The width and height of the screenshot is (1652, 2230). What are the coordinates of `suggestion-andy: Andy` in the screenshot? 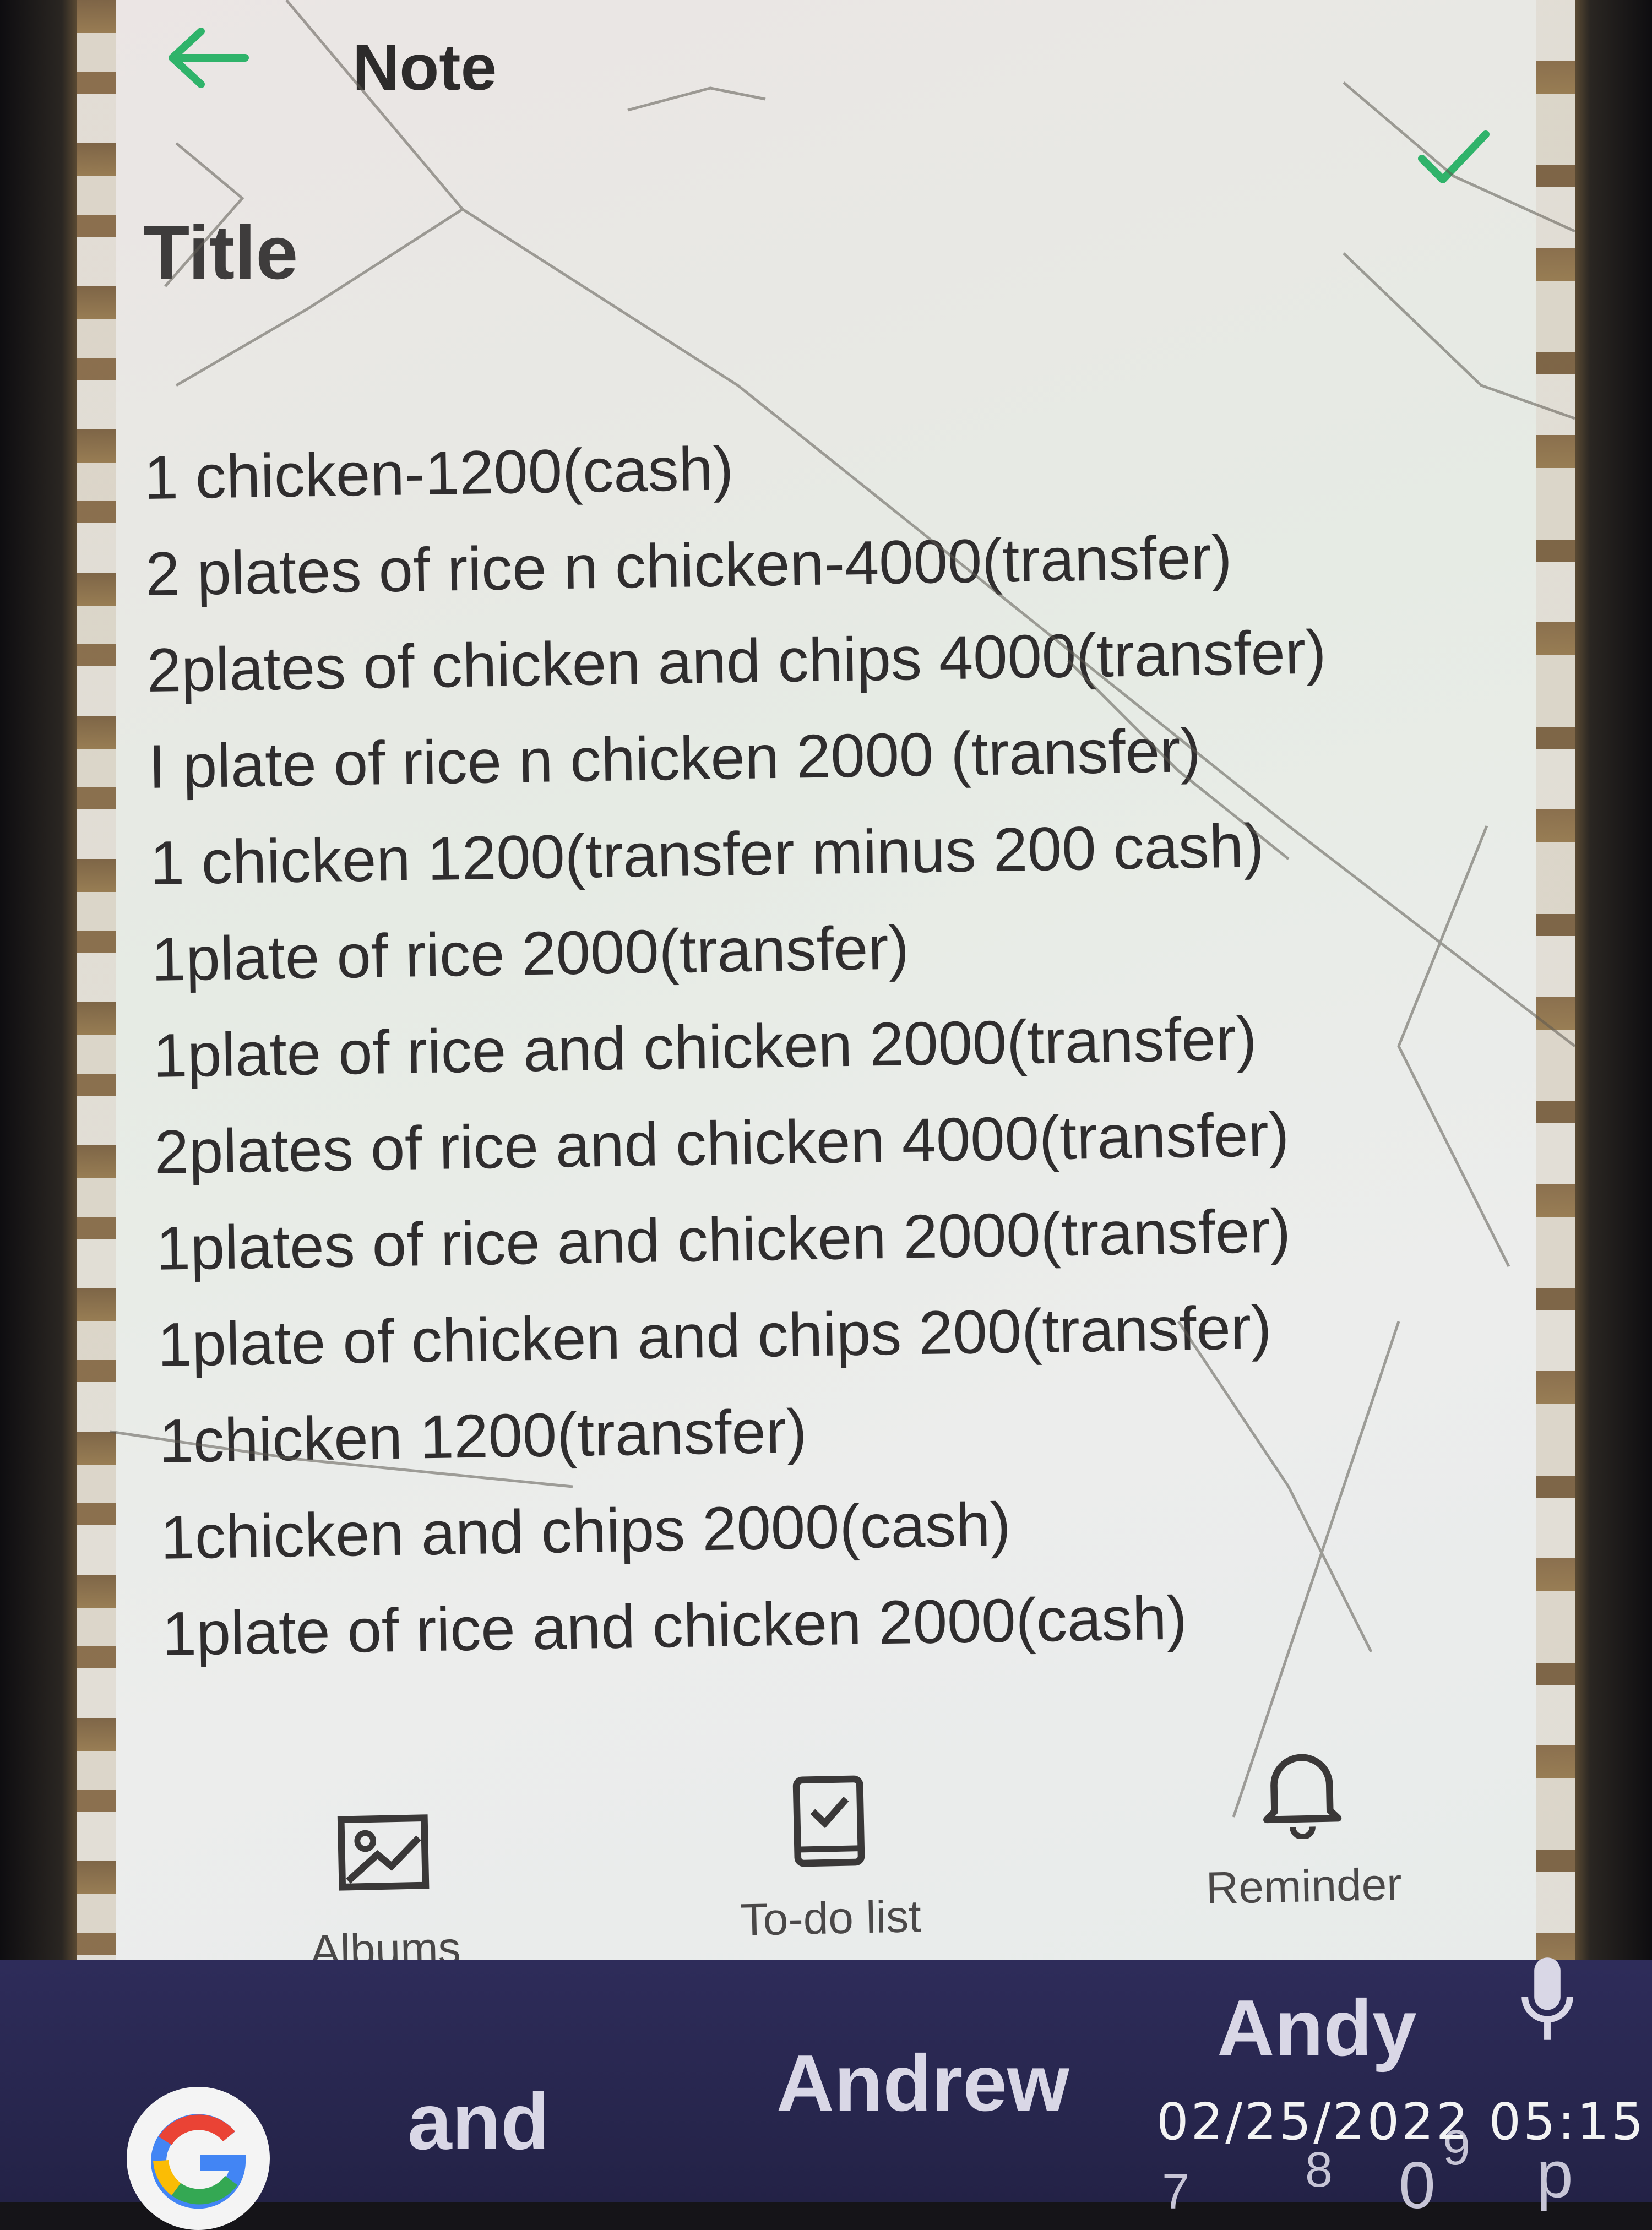 It's located at (1317, 2028).